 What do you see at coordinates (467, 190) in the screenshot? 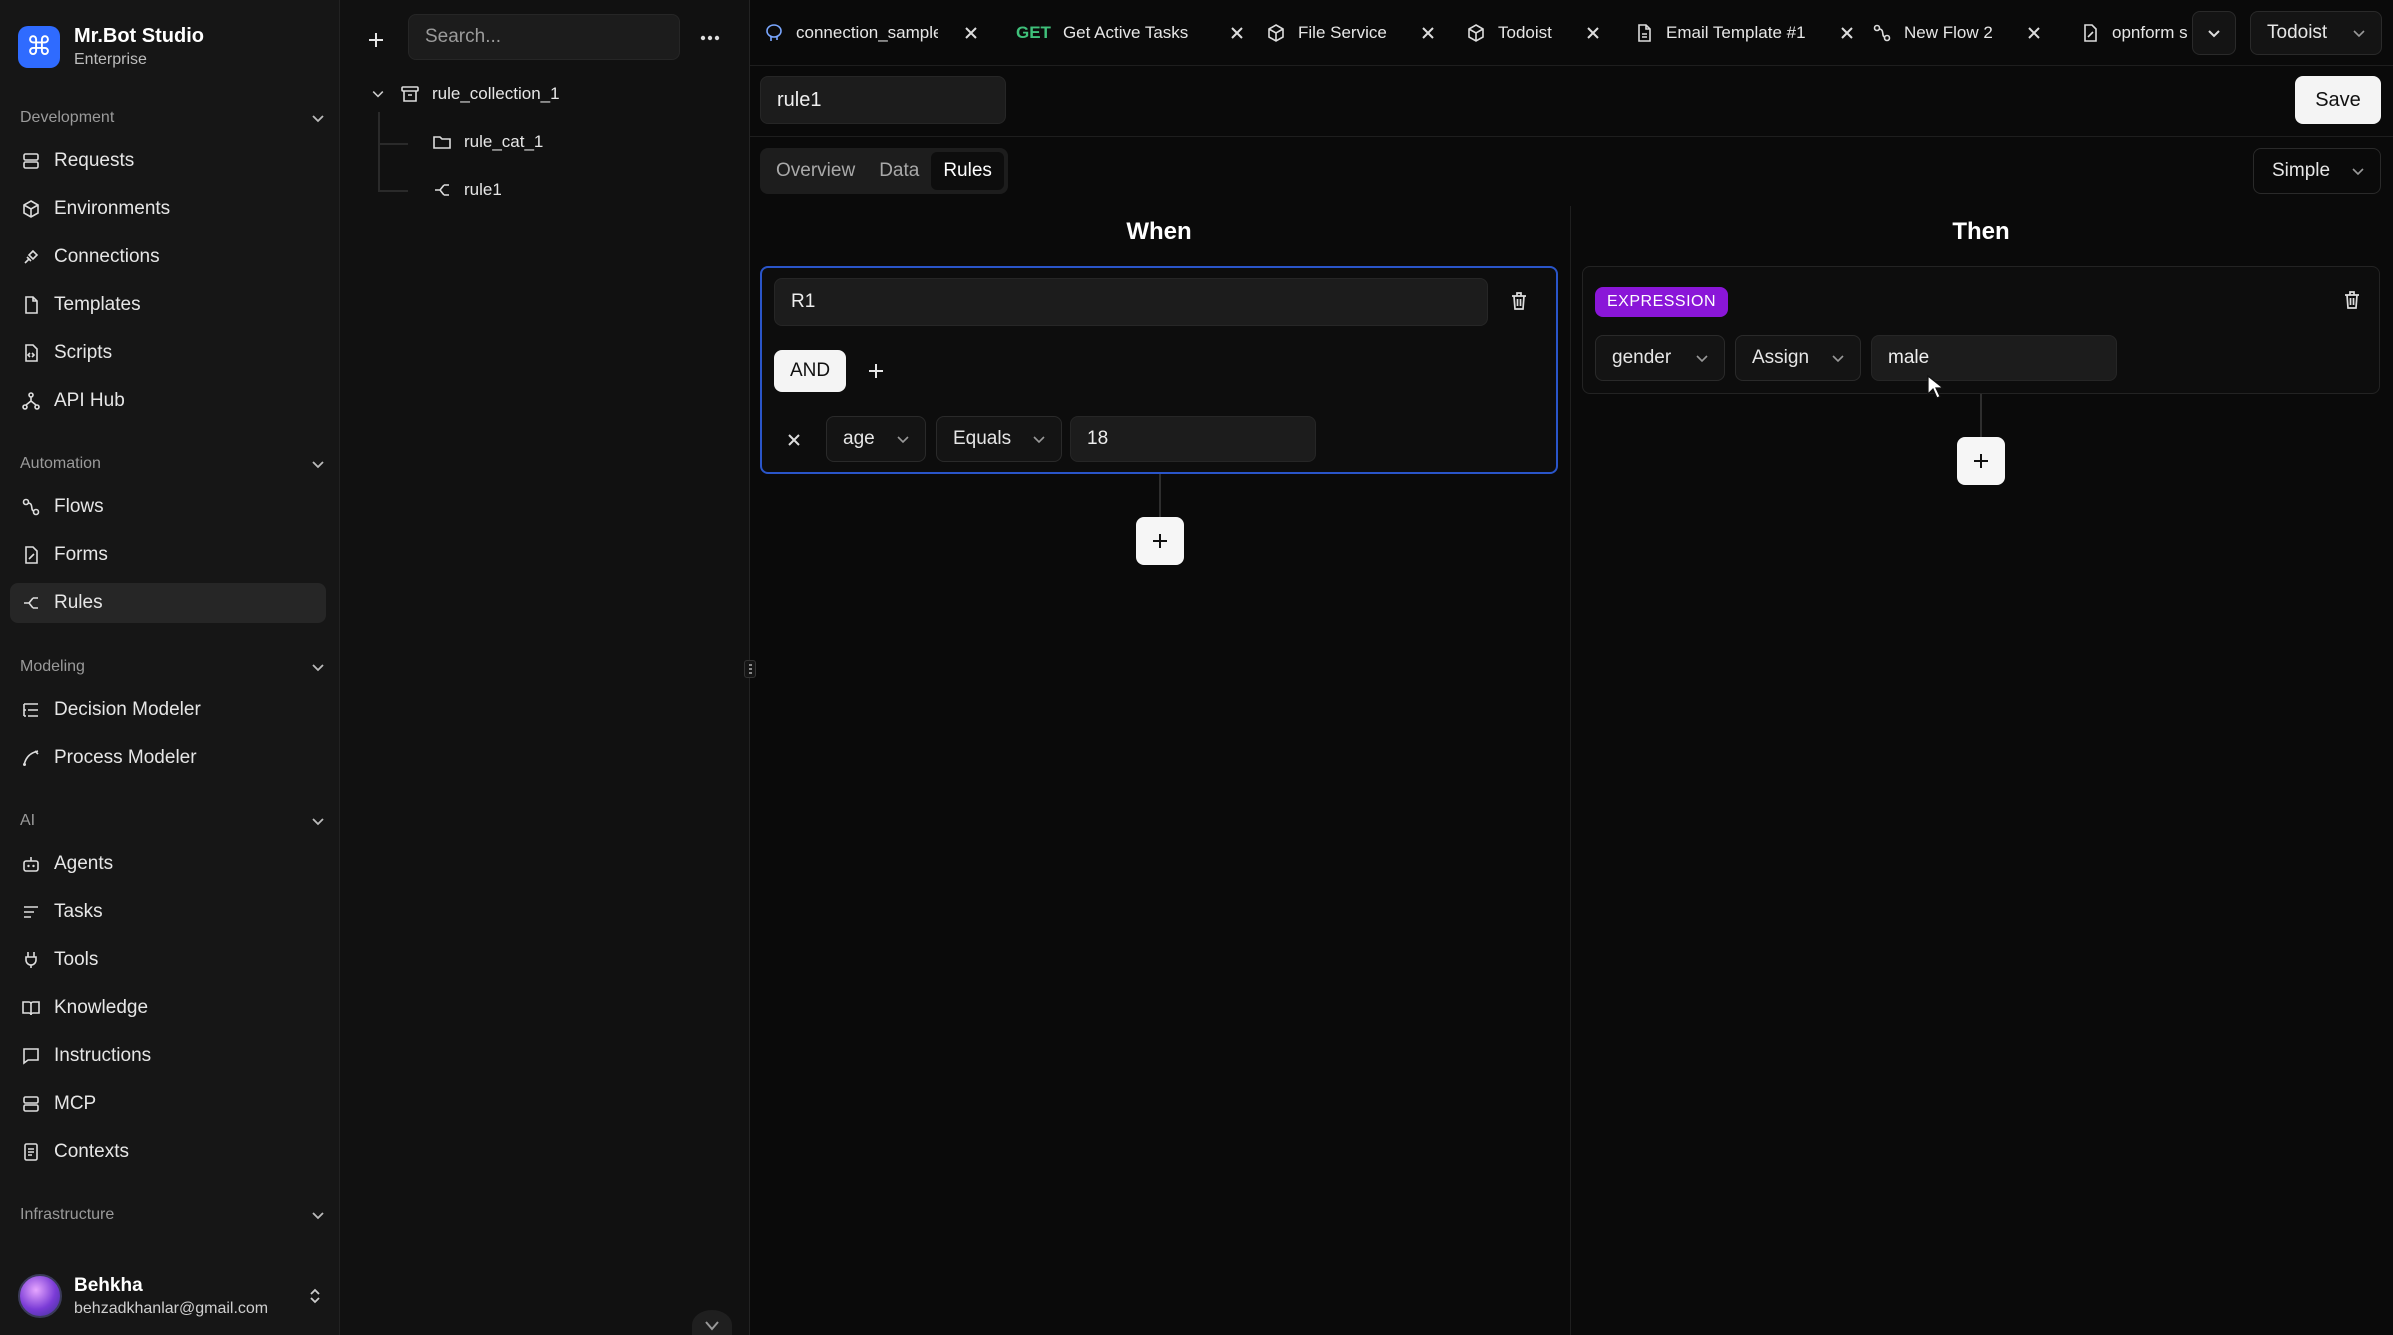
I see `tree-item-rule: rule1` at bounding box center [467, 190].